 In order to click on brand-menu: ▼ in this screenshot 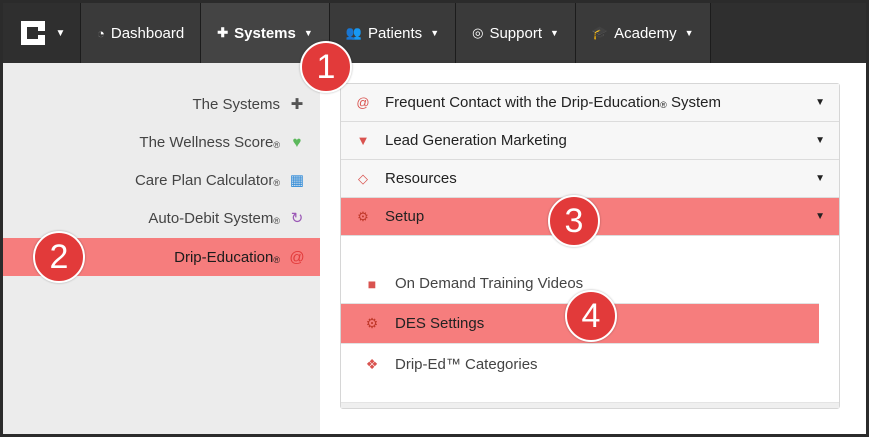, I will do `click(42, 33)`.